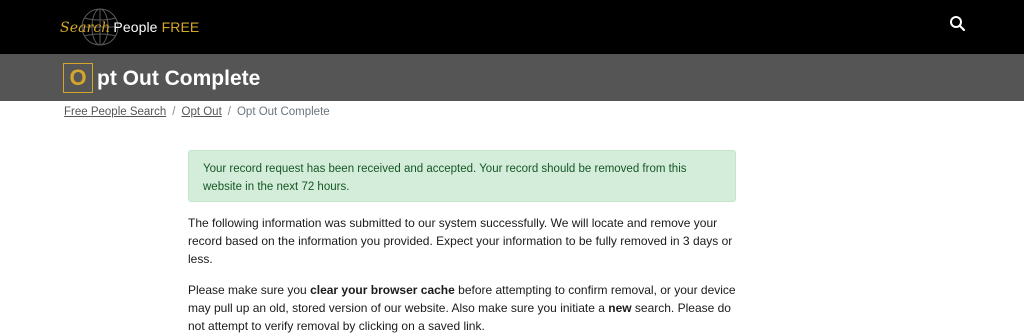 This screenshot has height=336, width=1024. Describe the element at coordinates (283, 112) in the screenshot. I see `breadcrumb-current: Opt Out Complete` at that location.